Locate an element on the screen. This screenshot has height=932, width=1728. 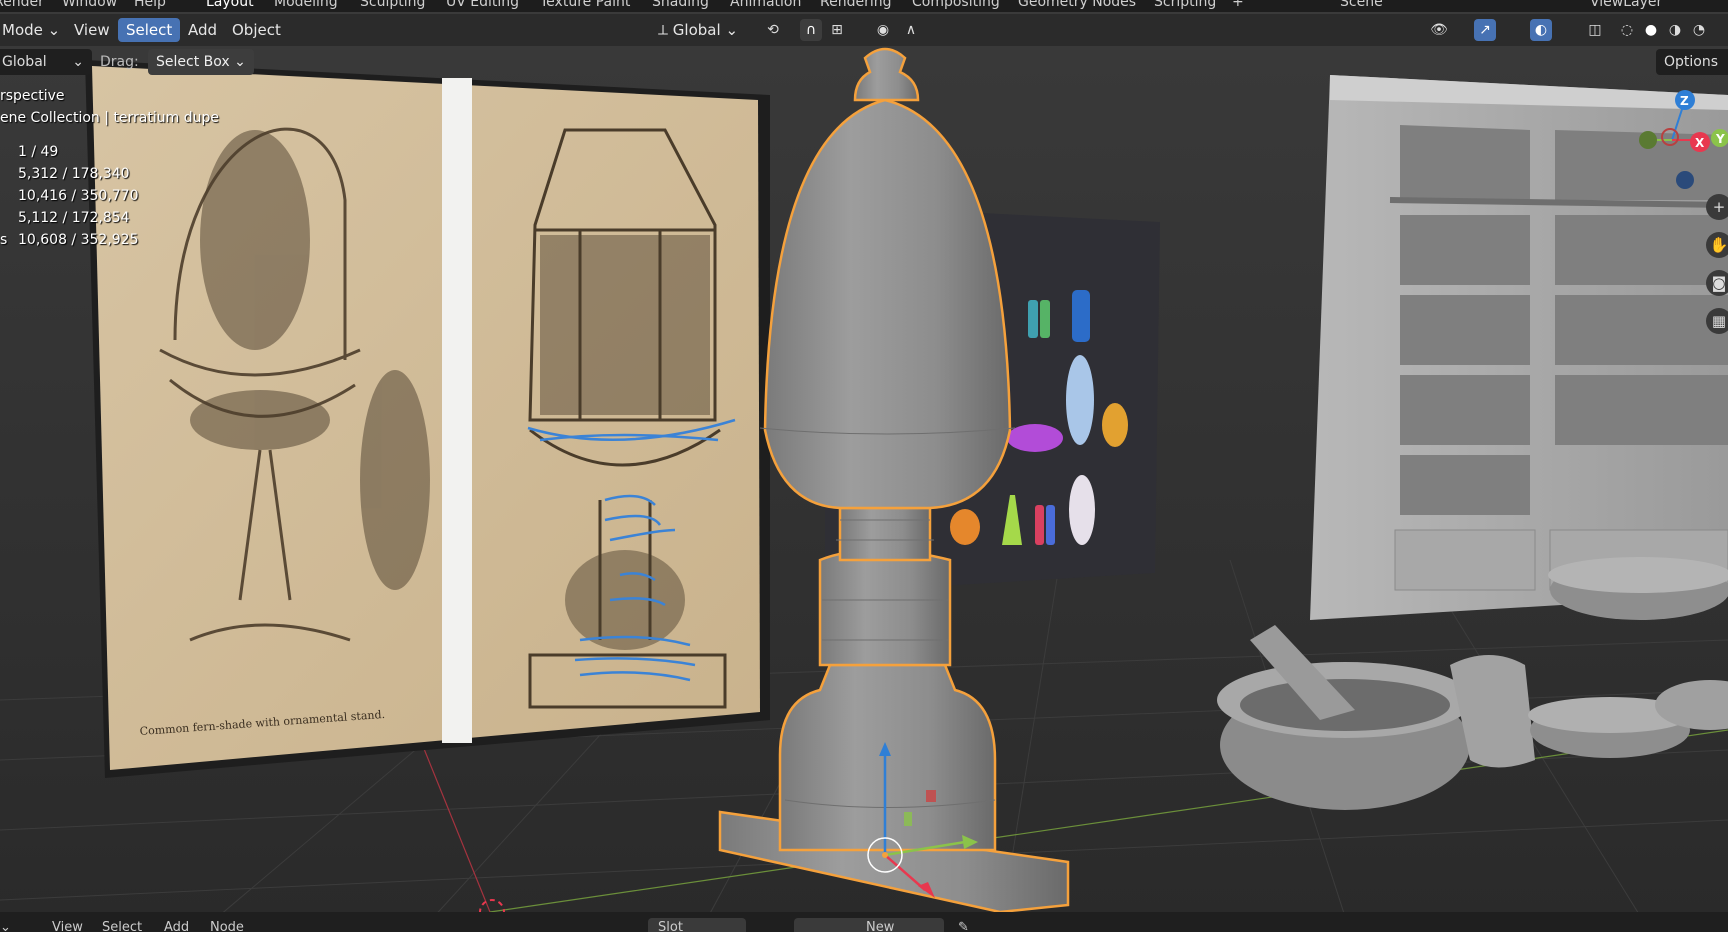
pivot-point-icon: ⟲ is located at coordinates (773, 30).